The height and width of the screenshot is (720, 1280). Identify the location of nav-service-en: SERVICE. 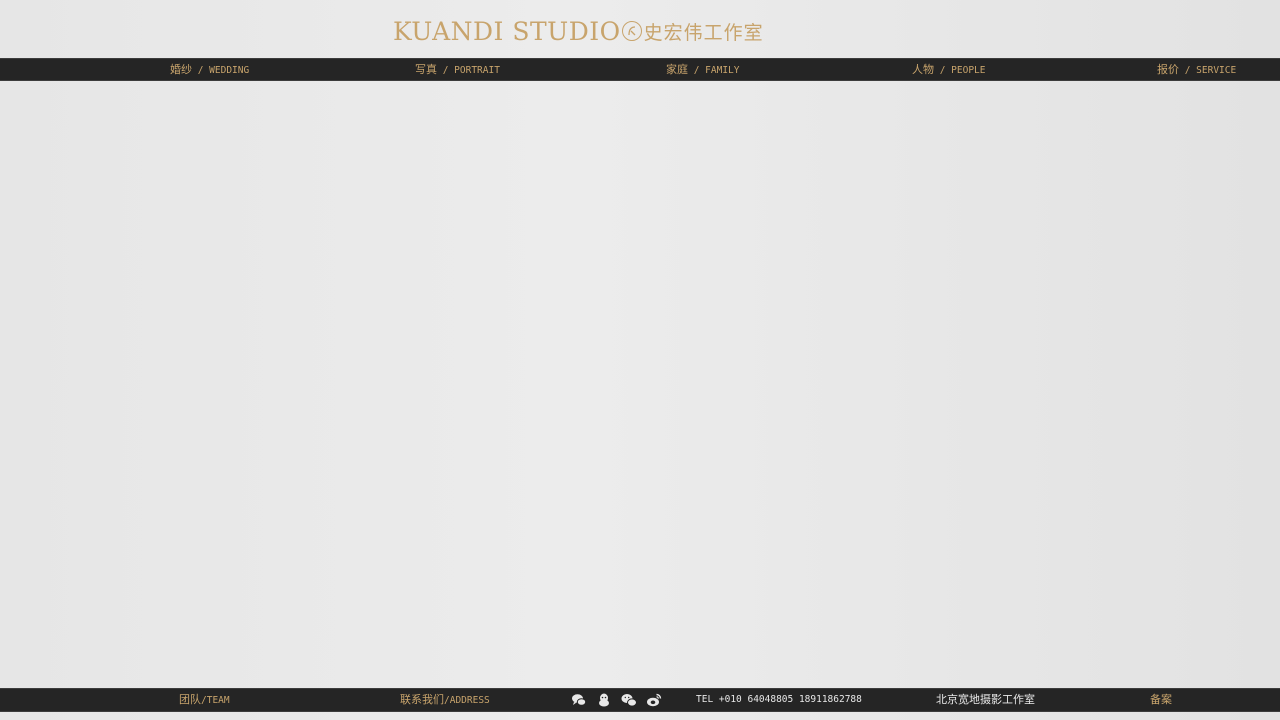
(1216, 70).